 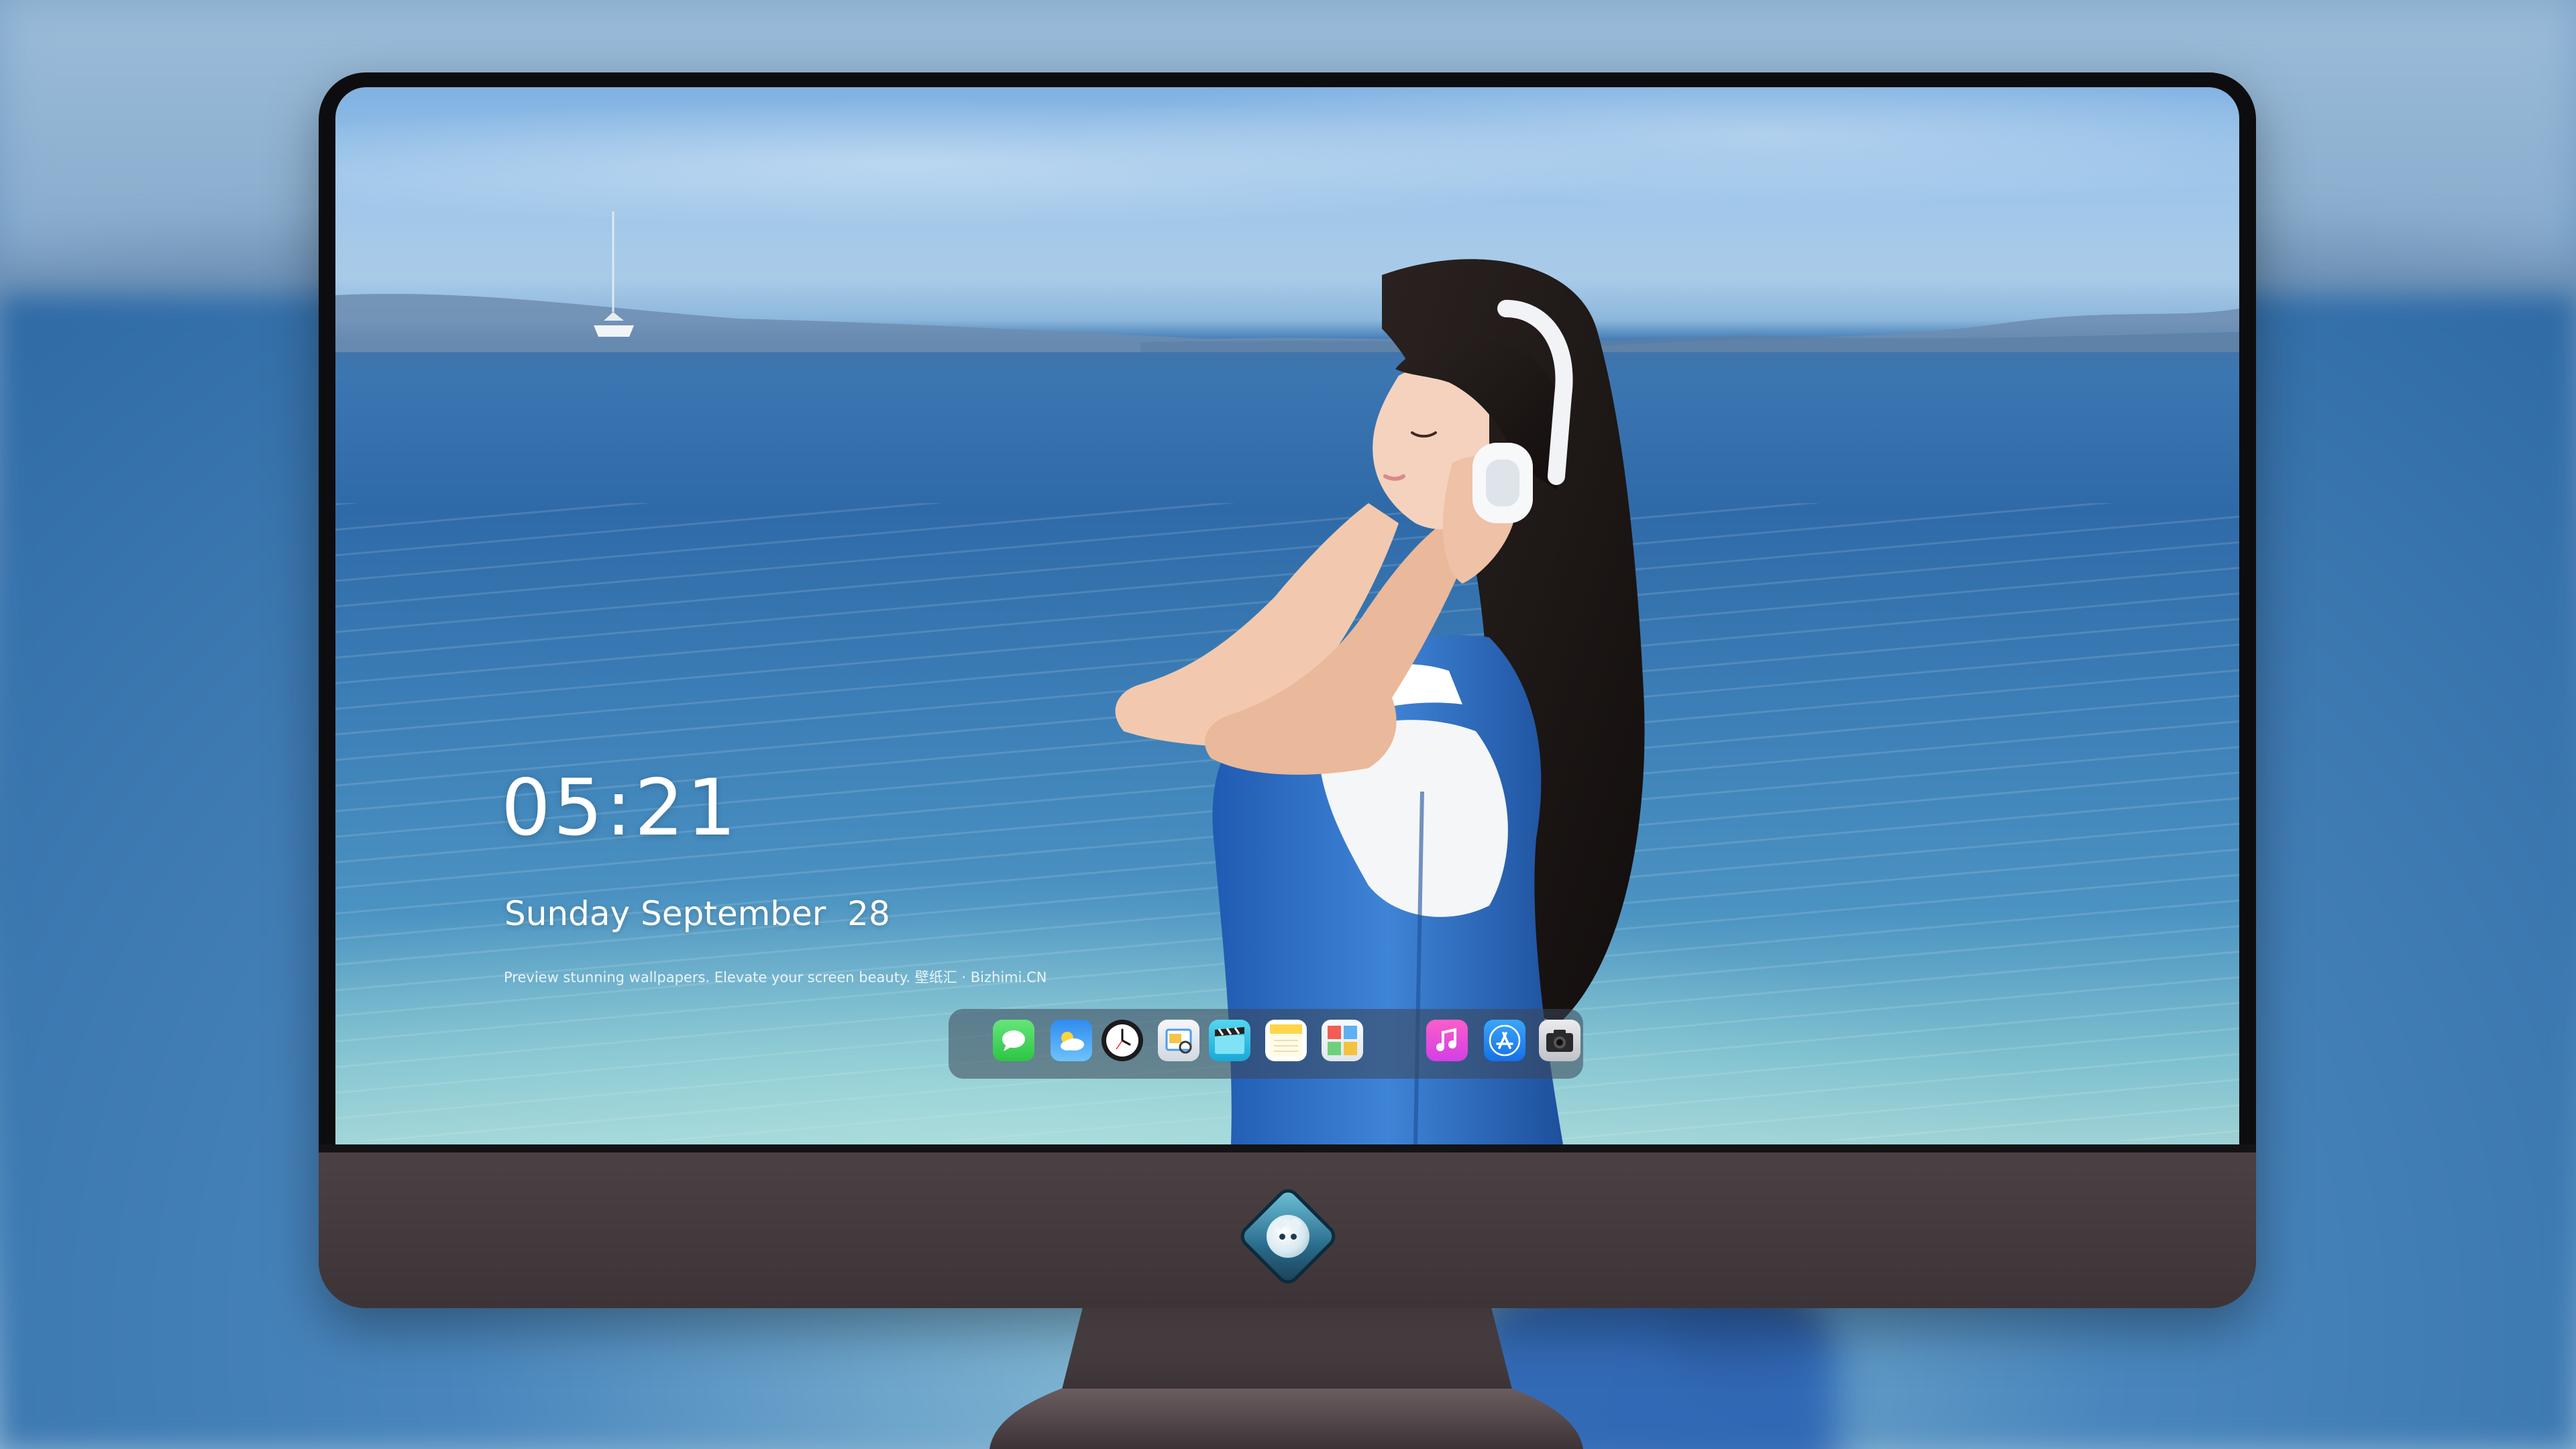 I want to click on preview-icon, so click(x=1178, y=1040).